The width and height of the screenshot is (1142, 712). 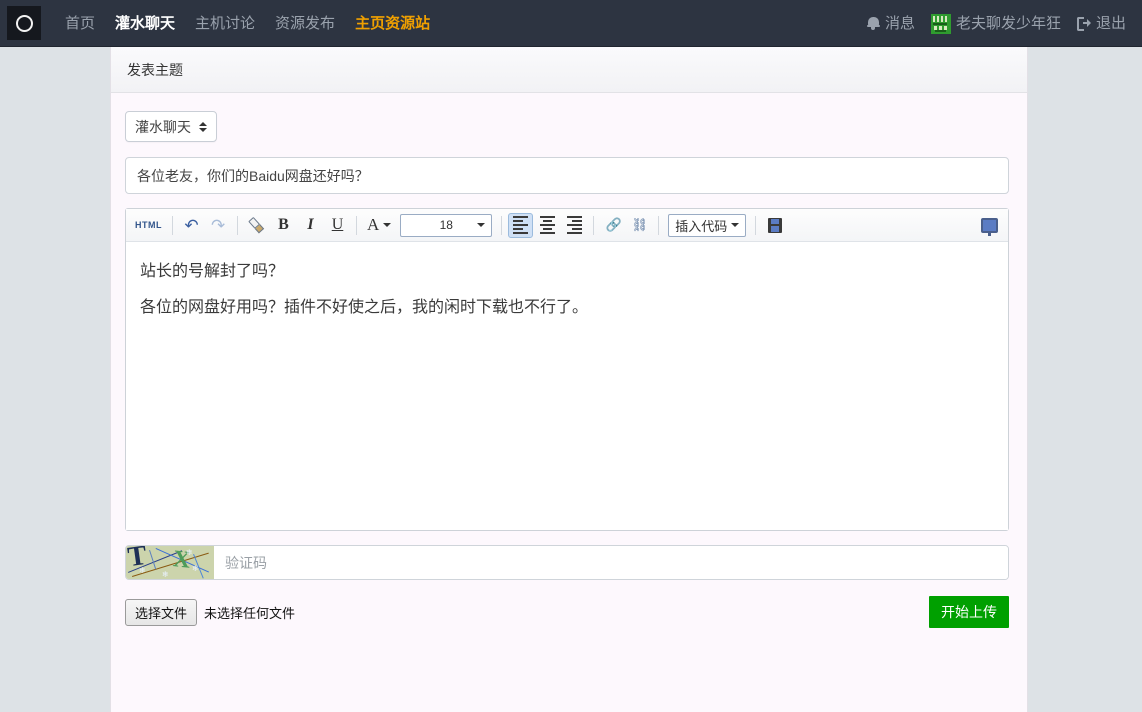 I want to click on unlink-icon: ⛓, so click(x=640, y=224).